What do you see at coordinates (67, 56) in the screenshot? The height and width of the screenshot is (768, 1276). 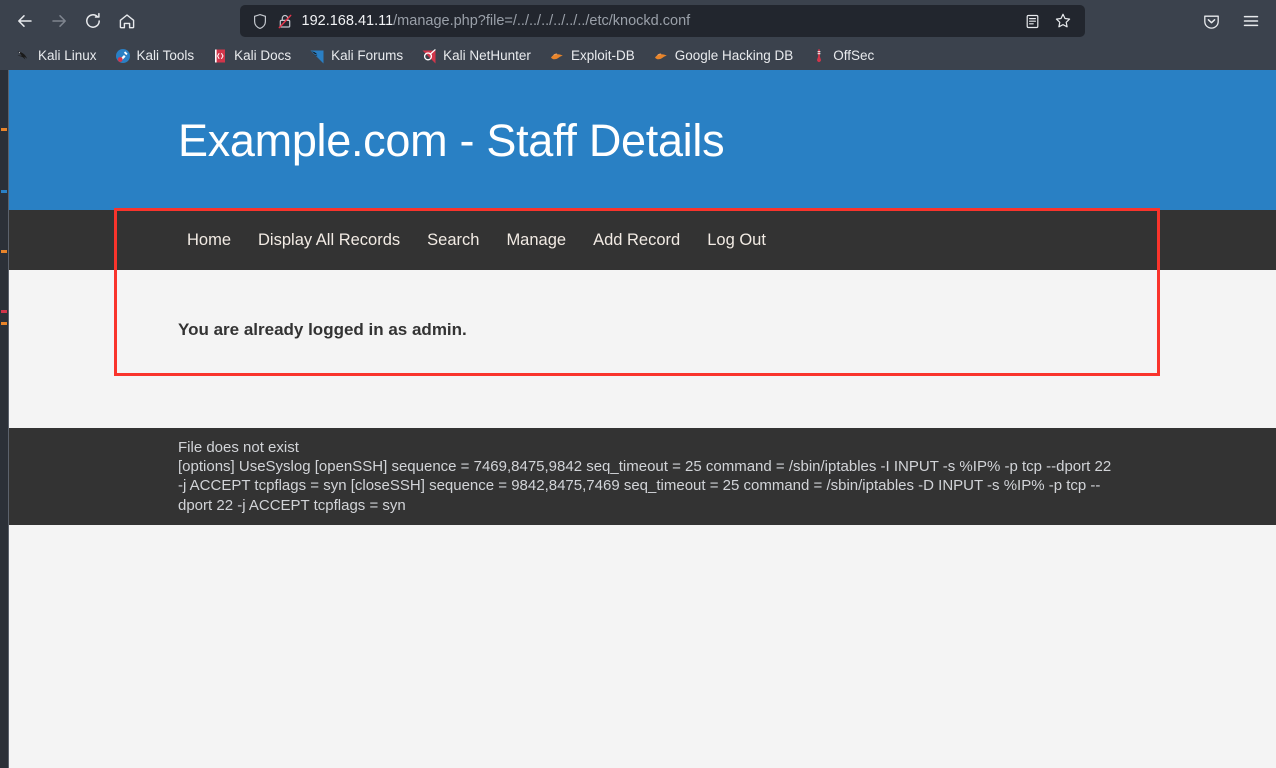 I see `bookmark-label: Kali Linux` at bounding box center [67, 56].